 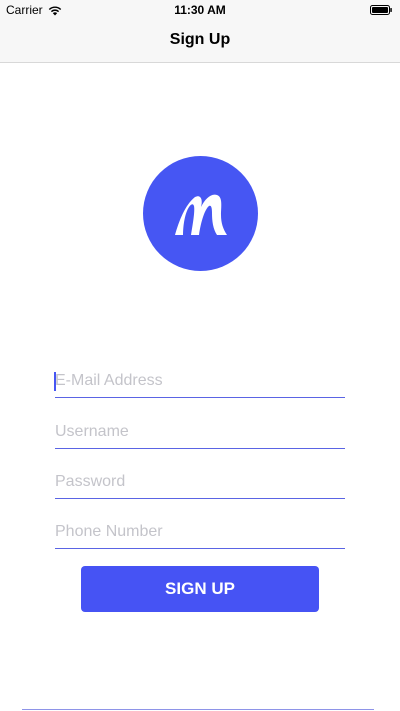 I want to click on status-bar: Carrier 11:30 AM, so click(x=200, y=10).